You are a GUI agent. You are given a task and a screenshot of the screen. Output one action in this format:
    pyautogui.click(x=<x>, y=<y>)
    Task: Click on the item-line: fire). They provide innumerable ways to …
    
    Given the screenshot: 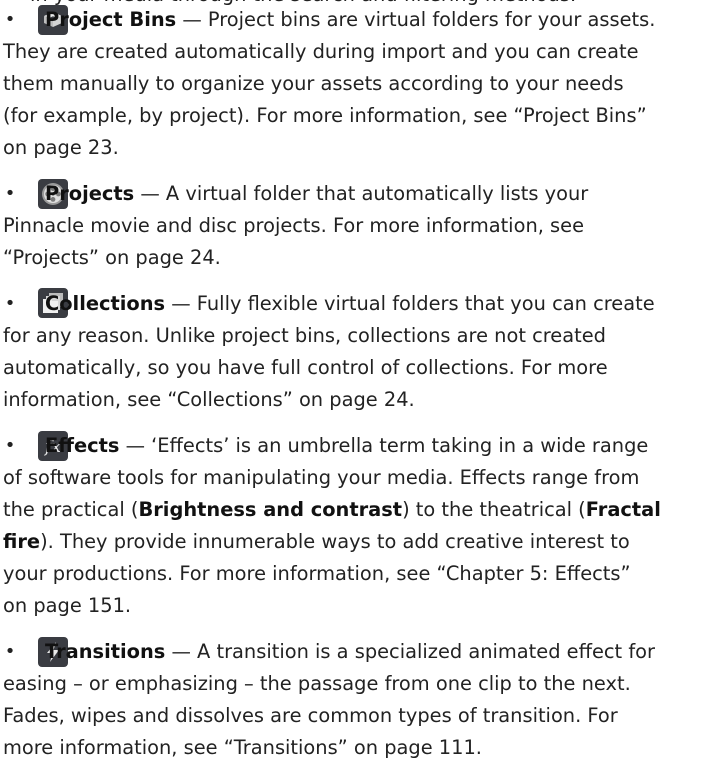 What is the action you would take?
    pyautogui.click(x=355, y=542)
    